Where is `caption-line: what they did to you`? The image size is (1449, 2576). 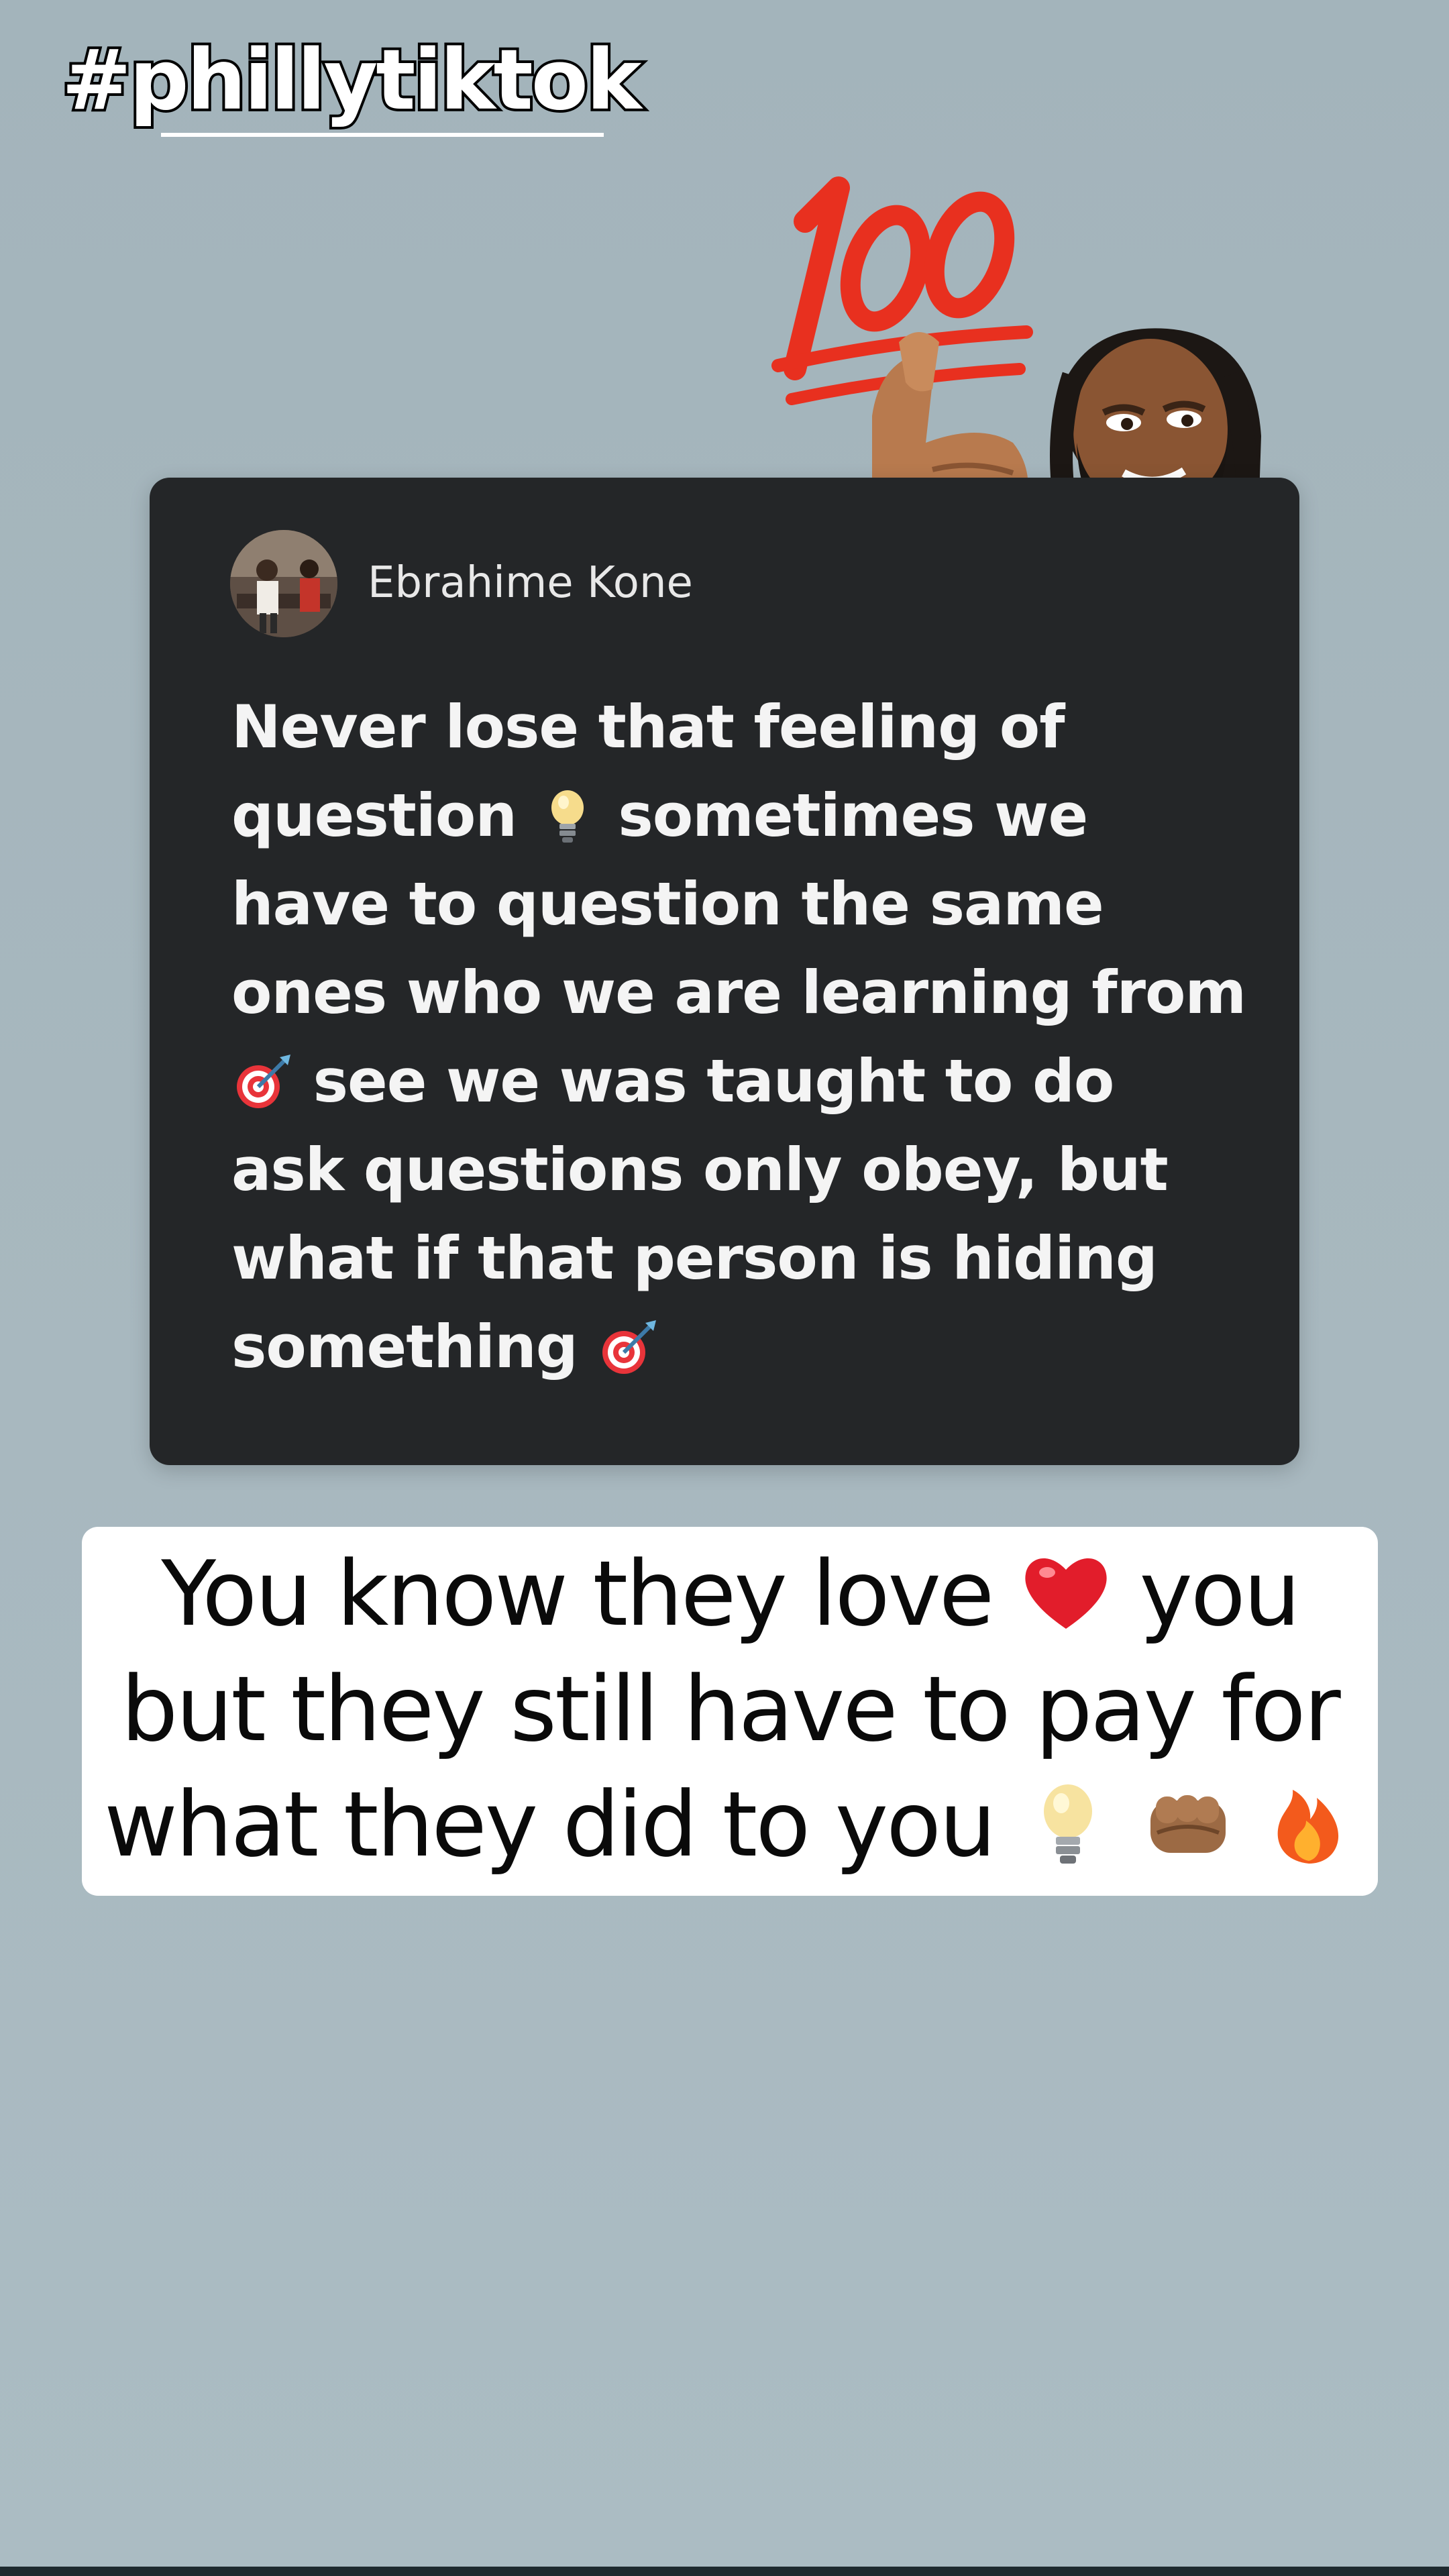 caption-line: what they did to you is located at coordinates (730, 1824).